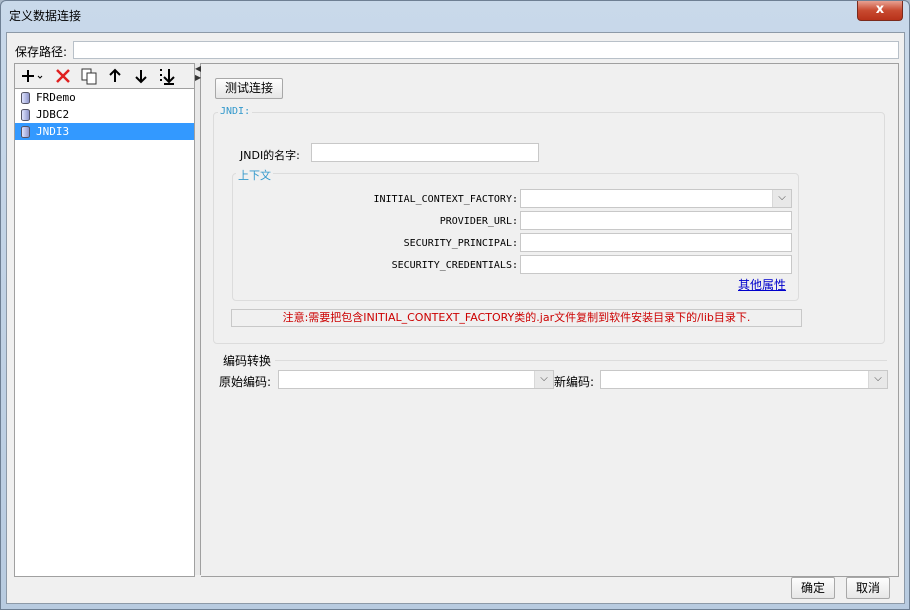 This screenshot has height=610, width=910. Describe the element at coordinates (254, 175) in the screenshot. I see `context-group-title: 上下文` at that location.